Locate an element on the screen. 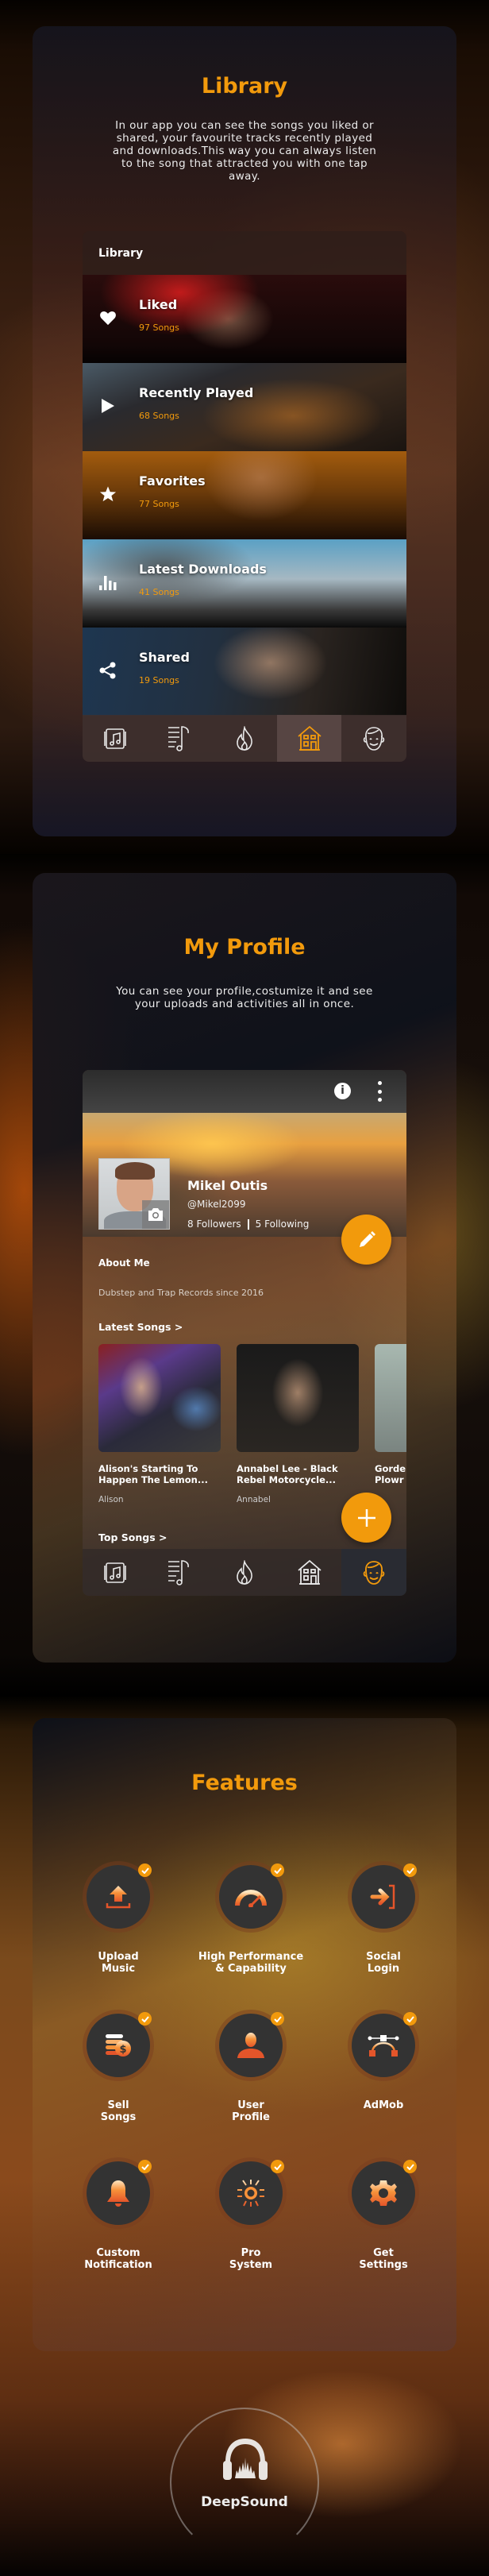 Image resolution: width=489 pixels, height=2576 pixels. library-item-shared: Shared 19 Songs is located at coordinates (244, 672).